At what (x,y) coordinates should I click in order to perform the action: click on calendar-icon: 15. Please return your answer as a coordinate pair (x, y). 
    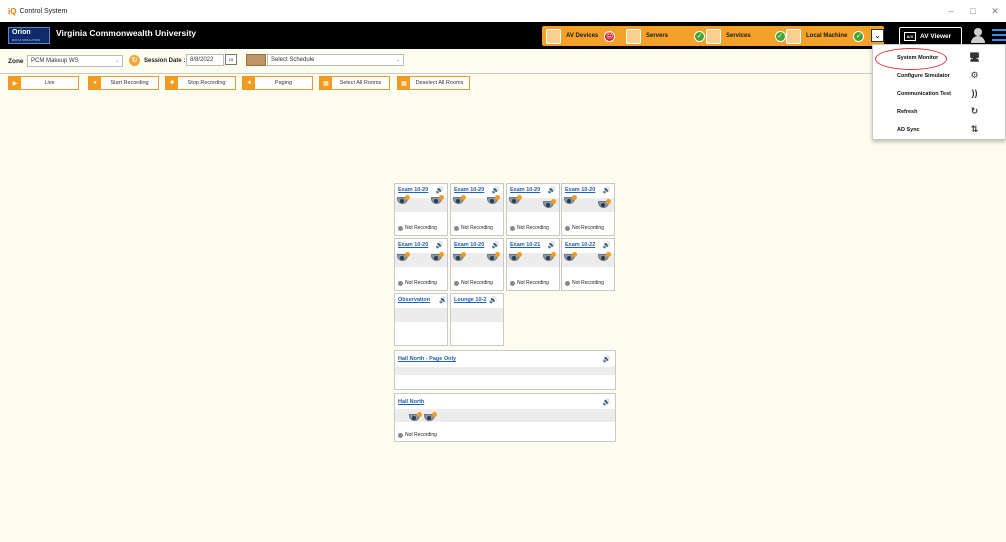
    Looking at the image, I should click on (231, 59).